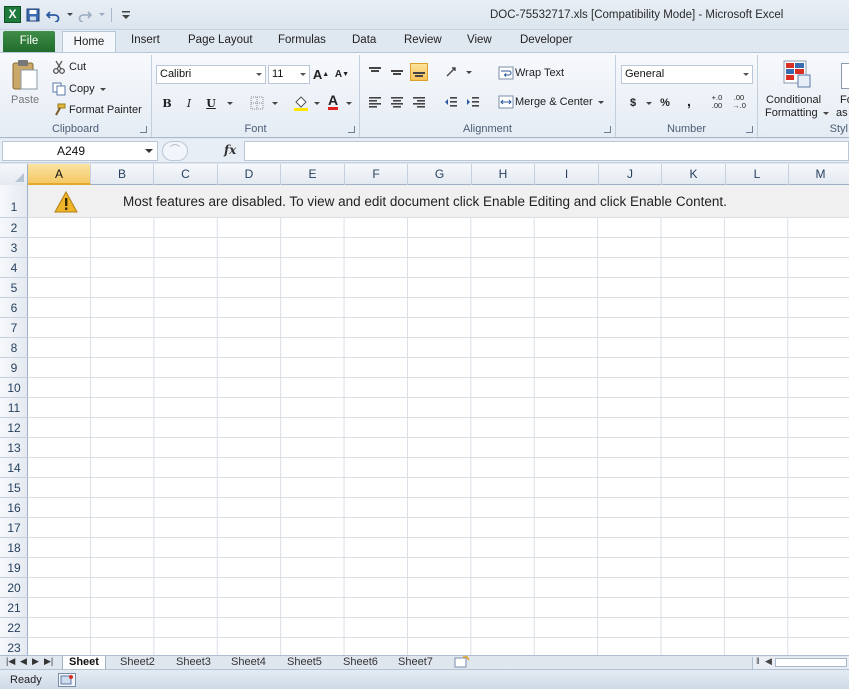 This screenshot has height=689, width=849. Describe the element at coordinates (819, 174) in the screenshot. I see `column-header: M` at that location.